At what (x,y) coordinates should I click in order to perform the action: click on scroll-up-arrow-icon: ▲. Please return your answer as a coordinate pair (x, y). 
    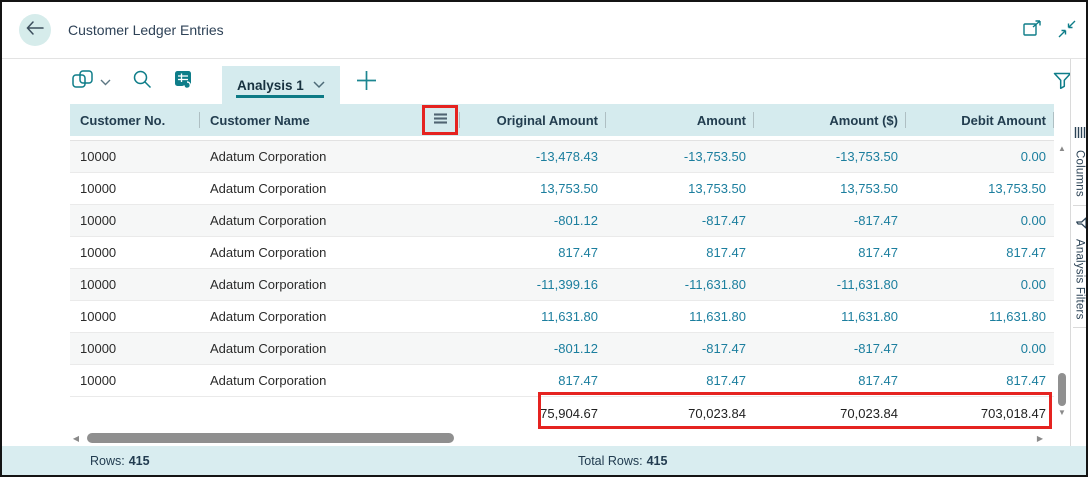
    Looking at the image, I should click on (1062, 149).